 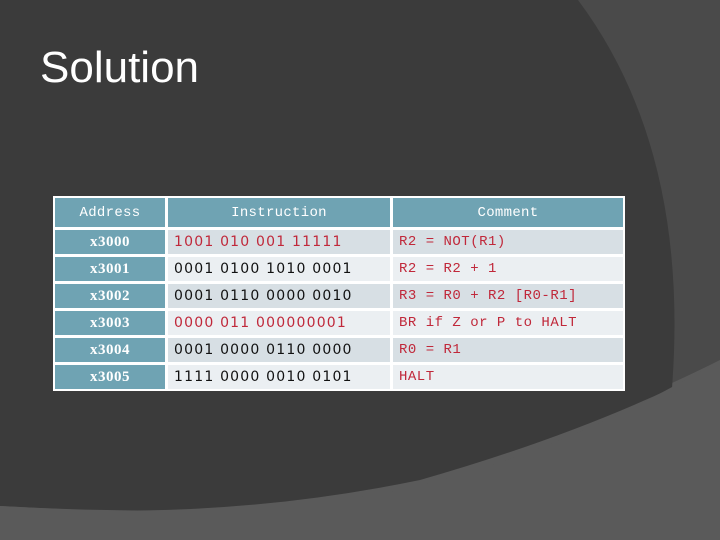 What do you see at coordinates (280, 270) in the screenshot?
I see `instruction-cell: 0001 0100 1010 0001` at bounding box center [280, 270].